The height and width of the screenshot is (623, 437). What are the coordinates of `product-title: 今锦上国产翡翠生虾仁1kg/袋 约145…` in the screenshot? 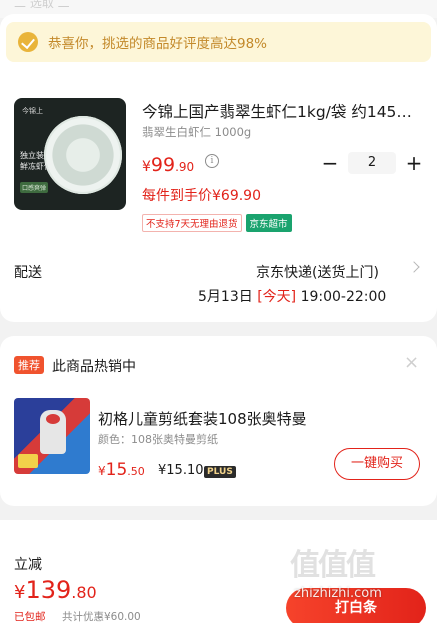 It's located at (283, 111).